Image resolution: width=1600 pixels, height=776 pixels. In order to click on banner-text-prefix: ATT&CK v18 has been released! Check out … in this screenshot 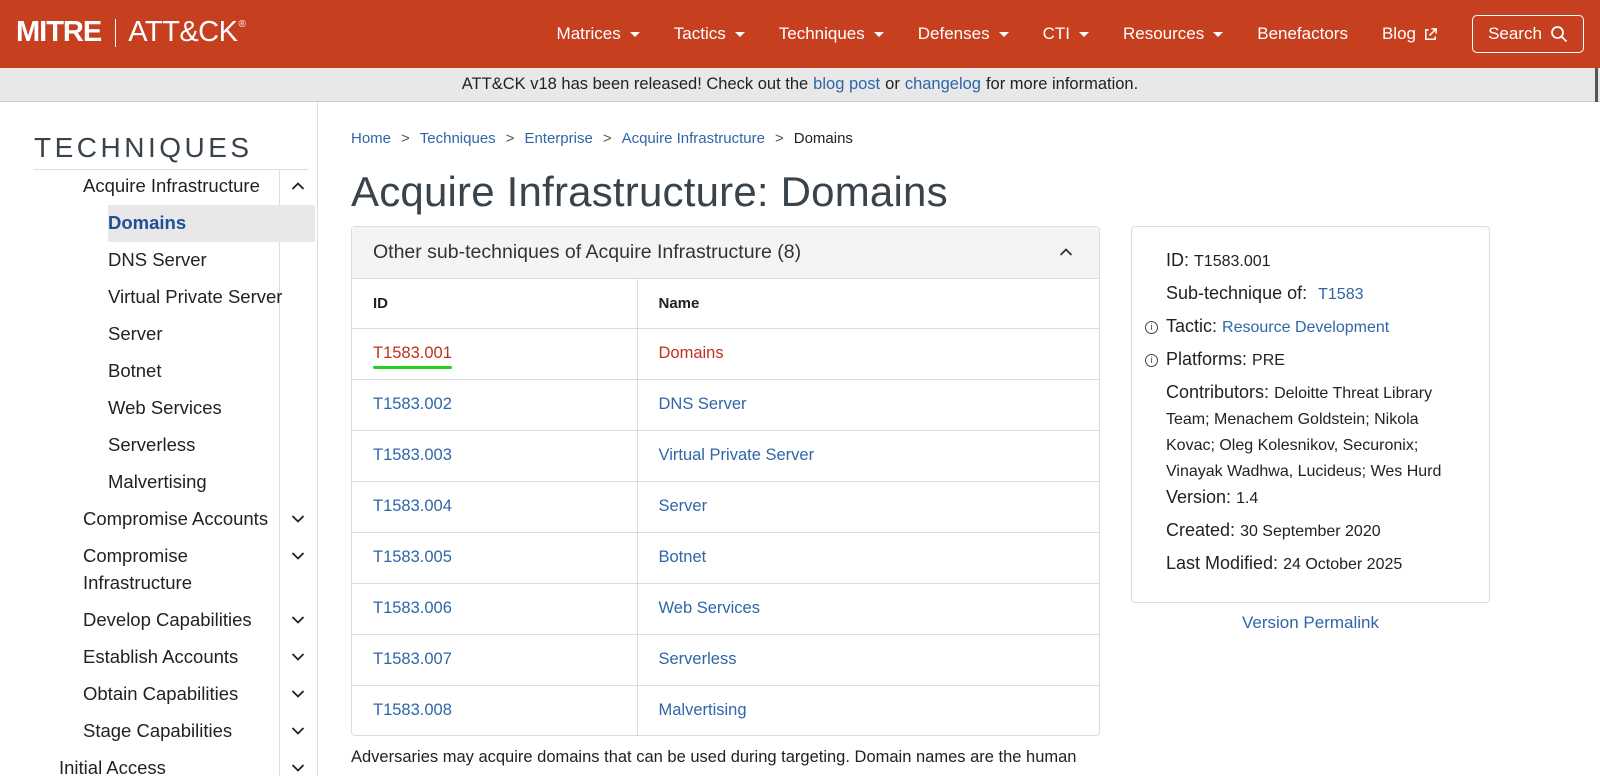, I will do `click(635, 84)`.